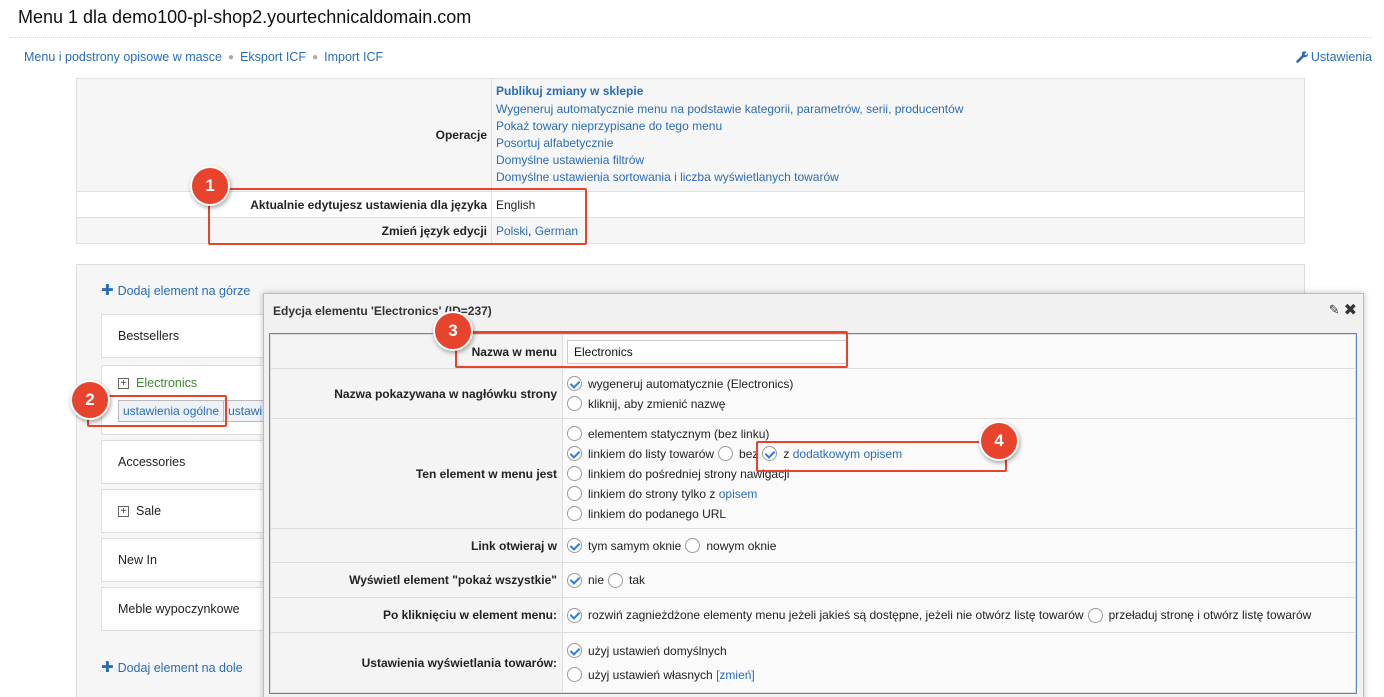 Image resolution: width=1384 pixels, height=697 pixels. Describe the element at coordinates (898, 204) in the screenshot. I see `current-language-value: English` at that location.